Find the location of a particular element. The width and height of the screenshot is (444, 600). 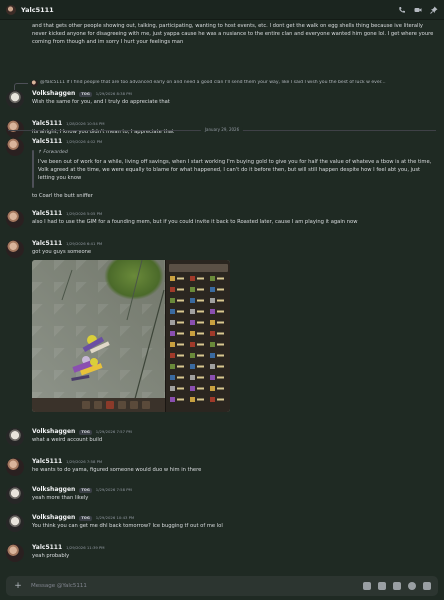

pin-icon is located at coordinates (434, 10).